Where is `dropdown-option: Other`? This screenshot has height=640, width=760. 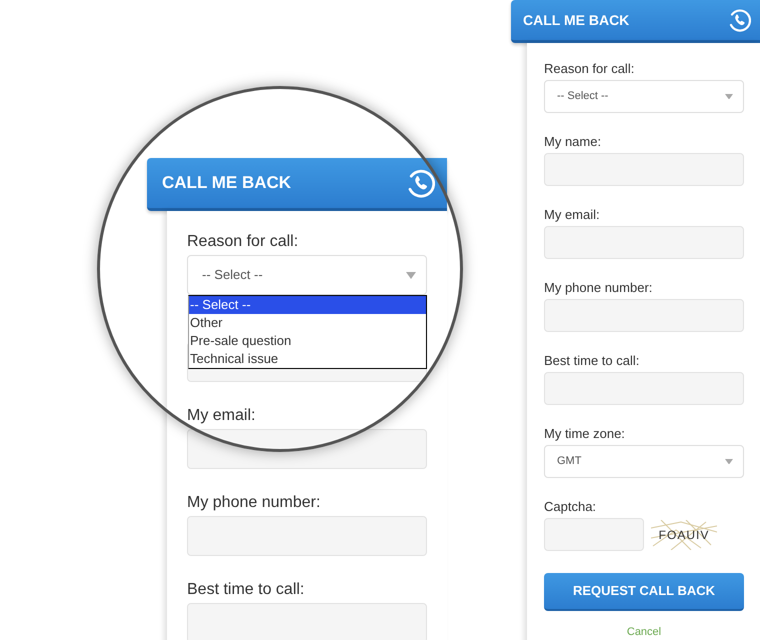 dropdown-option: Other is located at coordinates (307, 323).